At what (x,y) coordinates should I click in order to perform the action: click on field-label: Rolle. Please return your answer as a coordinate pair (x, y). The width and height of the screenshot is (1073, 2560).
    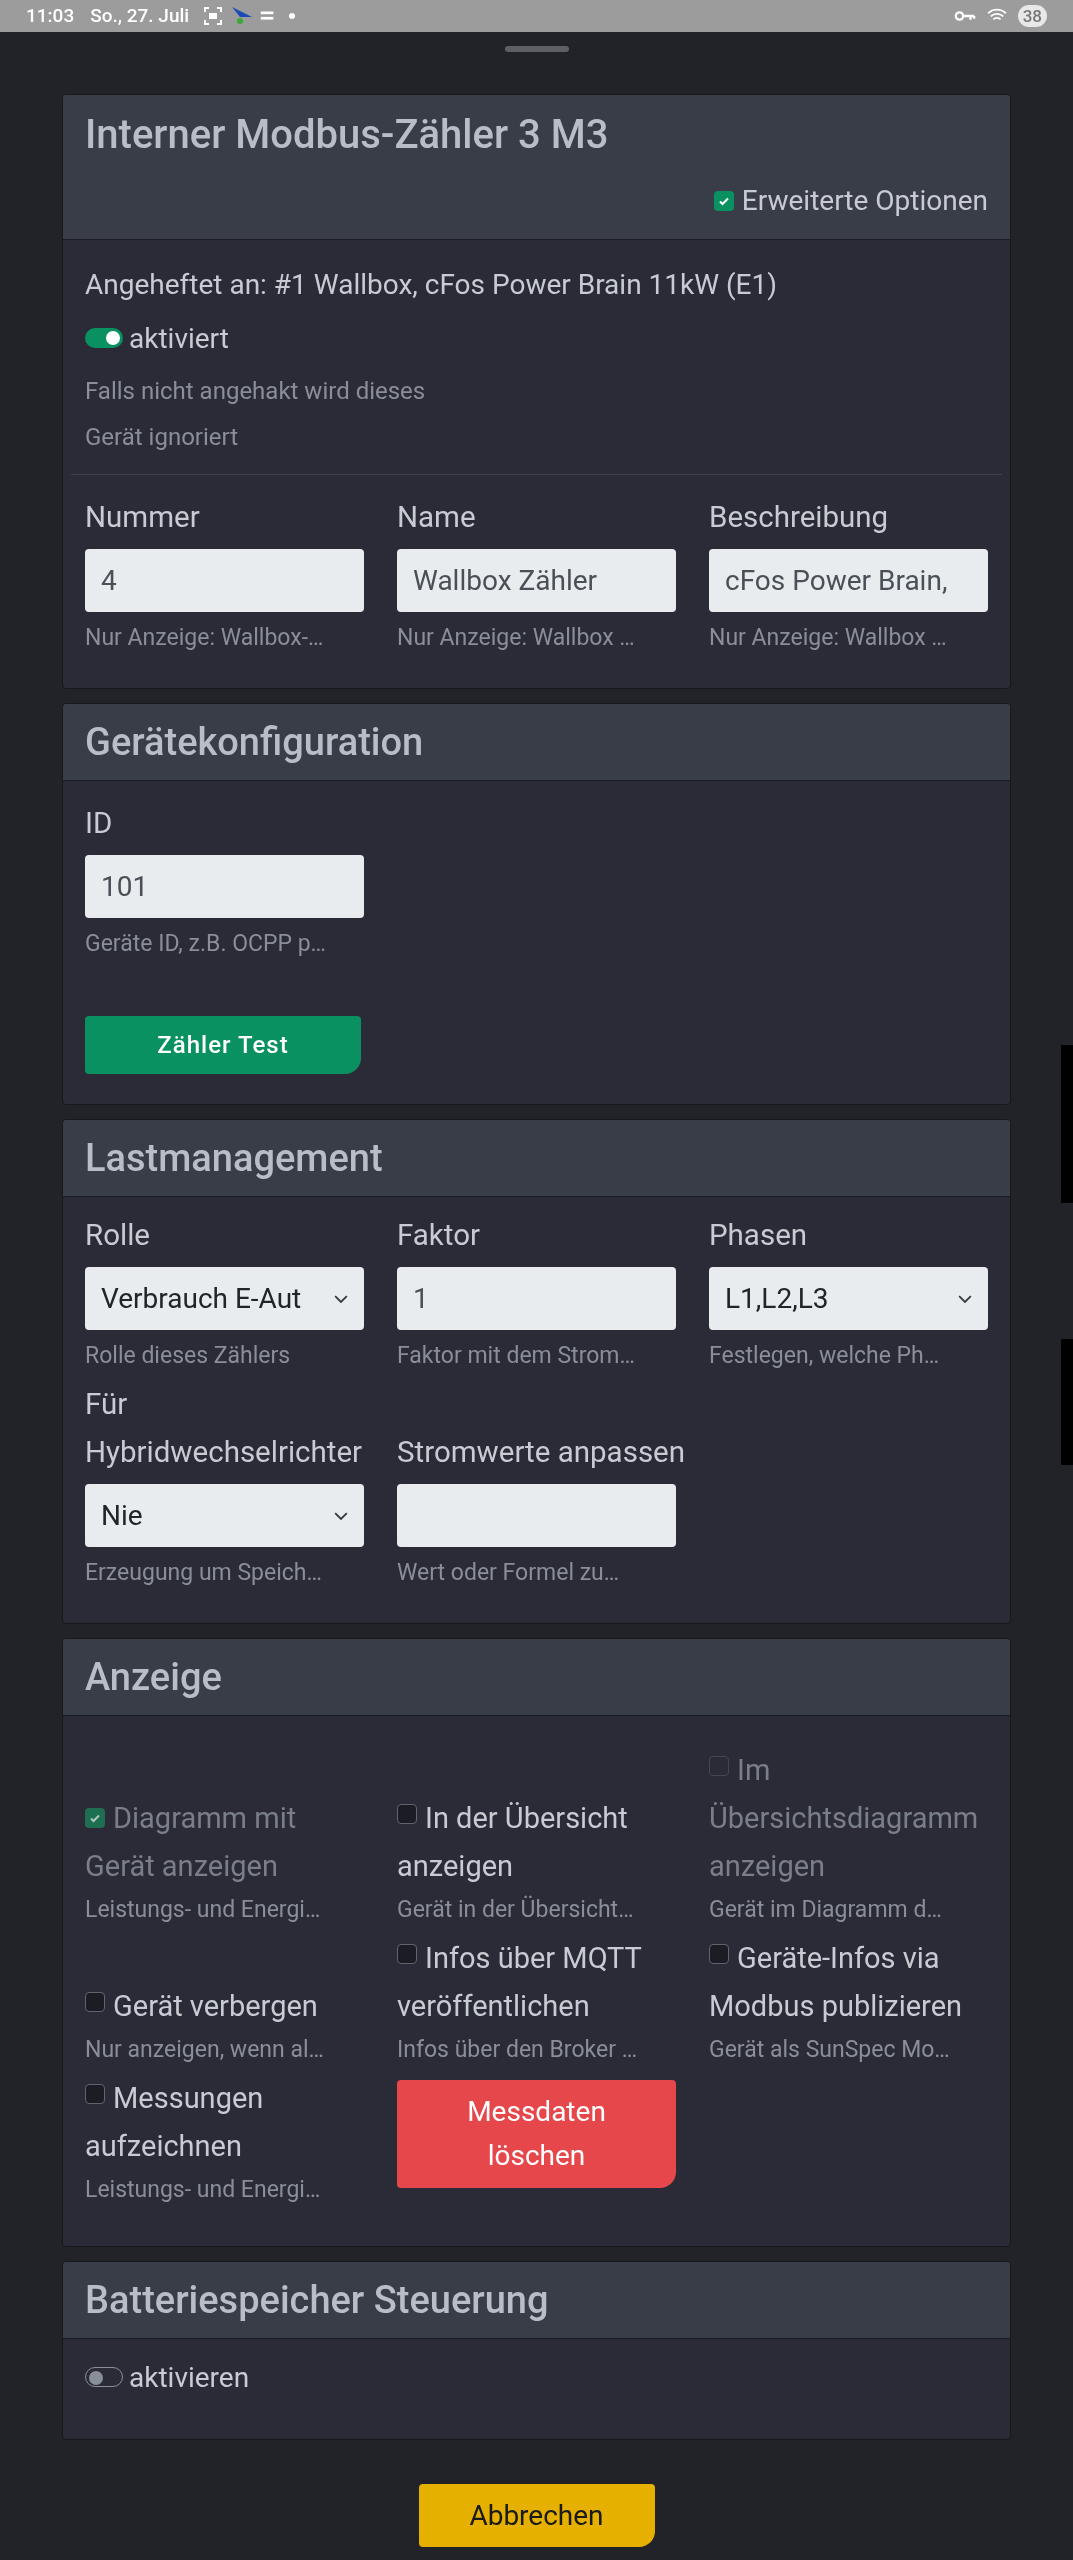
    Looking at the image, I should click on (118, 1235).